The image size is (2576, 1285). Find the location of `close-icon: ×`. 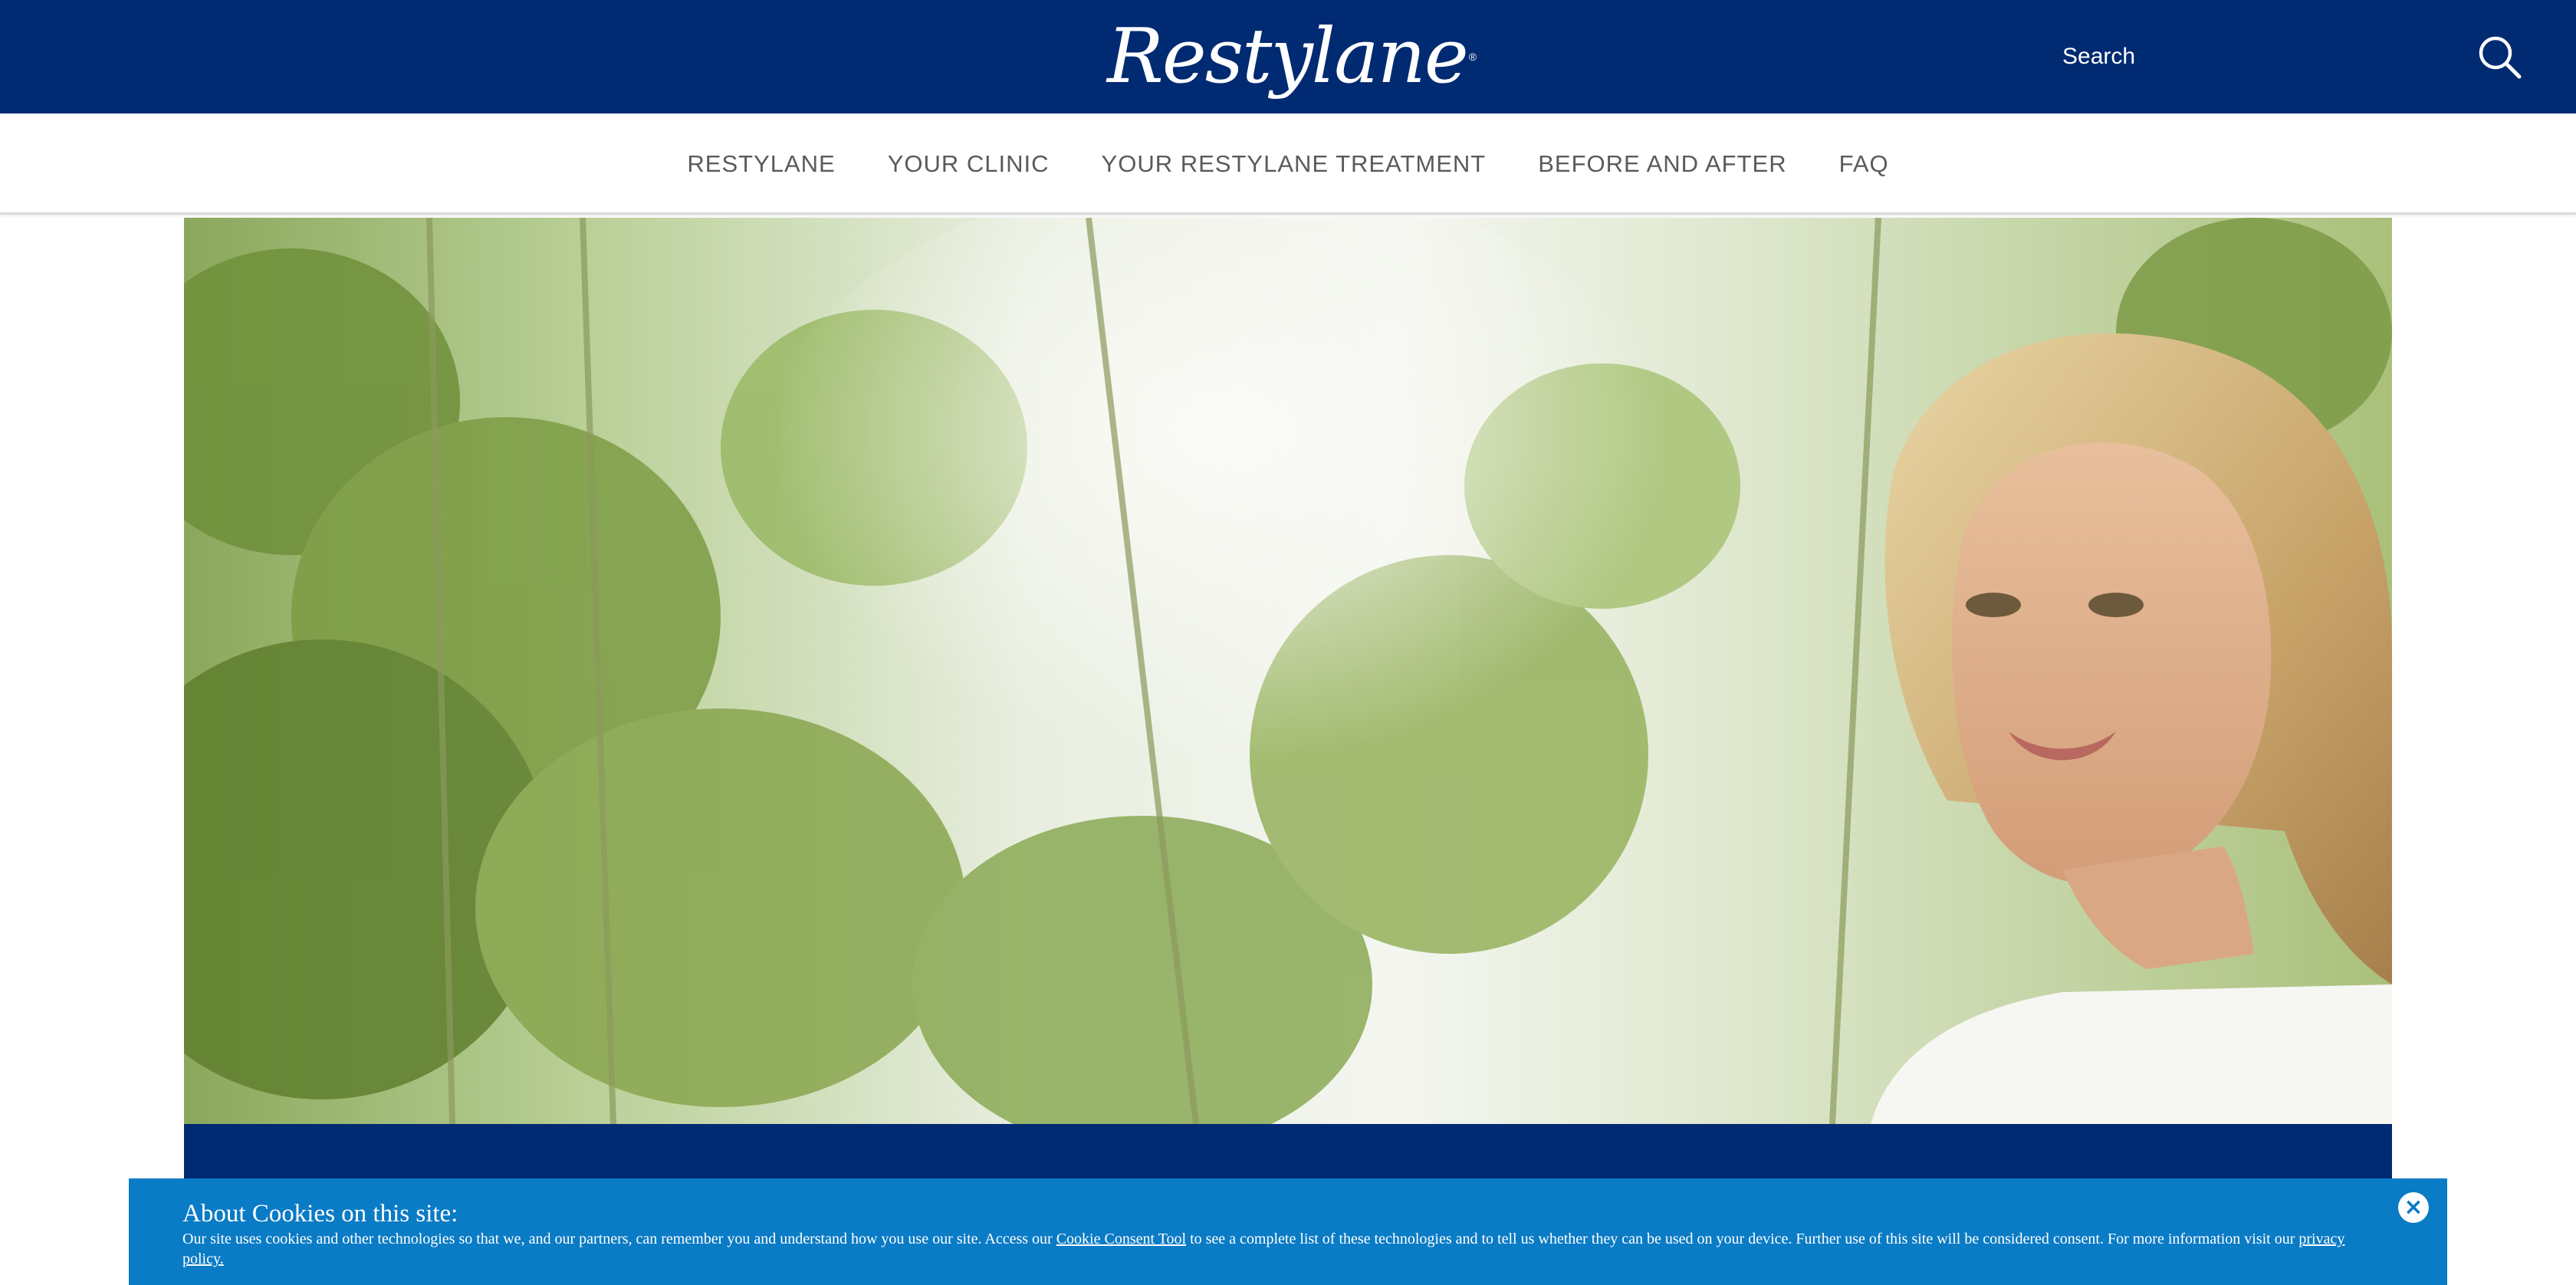

close-icon: × is located at coordinates (2413, 1207).